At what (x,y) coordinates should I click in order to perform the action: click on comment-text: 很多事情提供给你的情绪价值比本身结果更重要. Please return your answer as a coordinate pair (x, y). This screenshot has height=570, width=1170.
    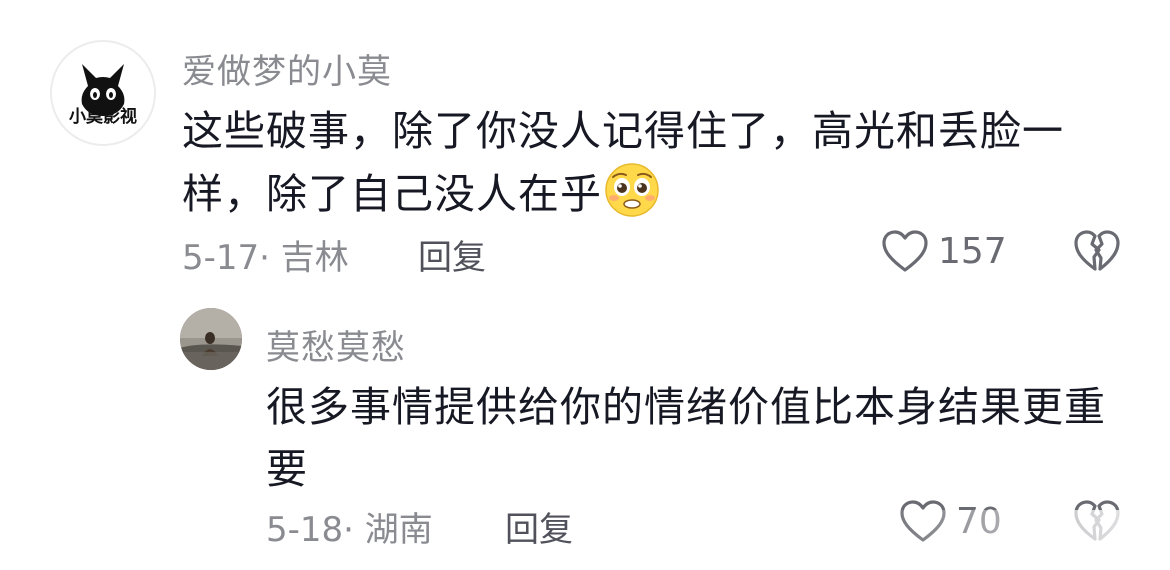
    Looking at the image, I should click on (686, 438).